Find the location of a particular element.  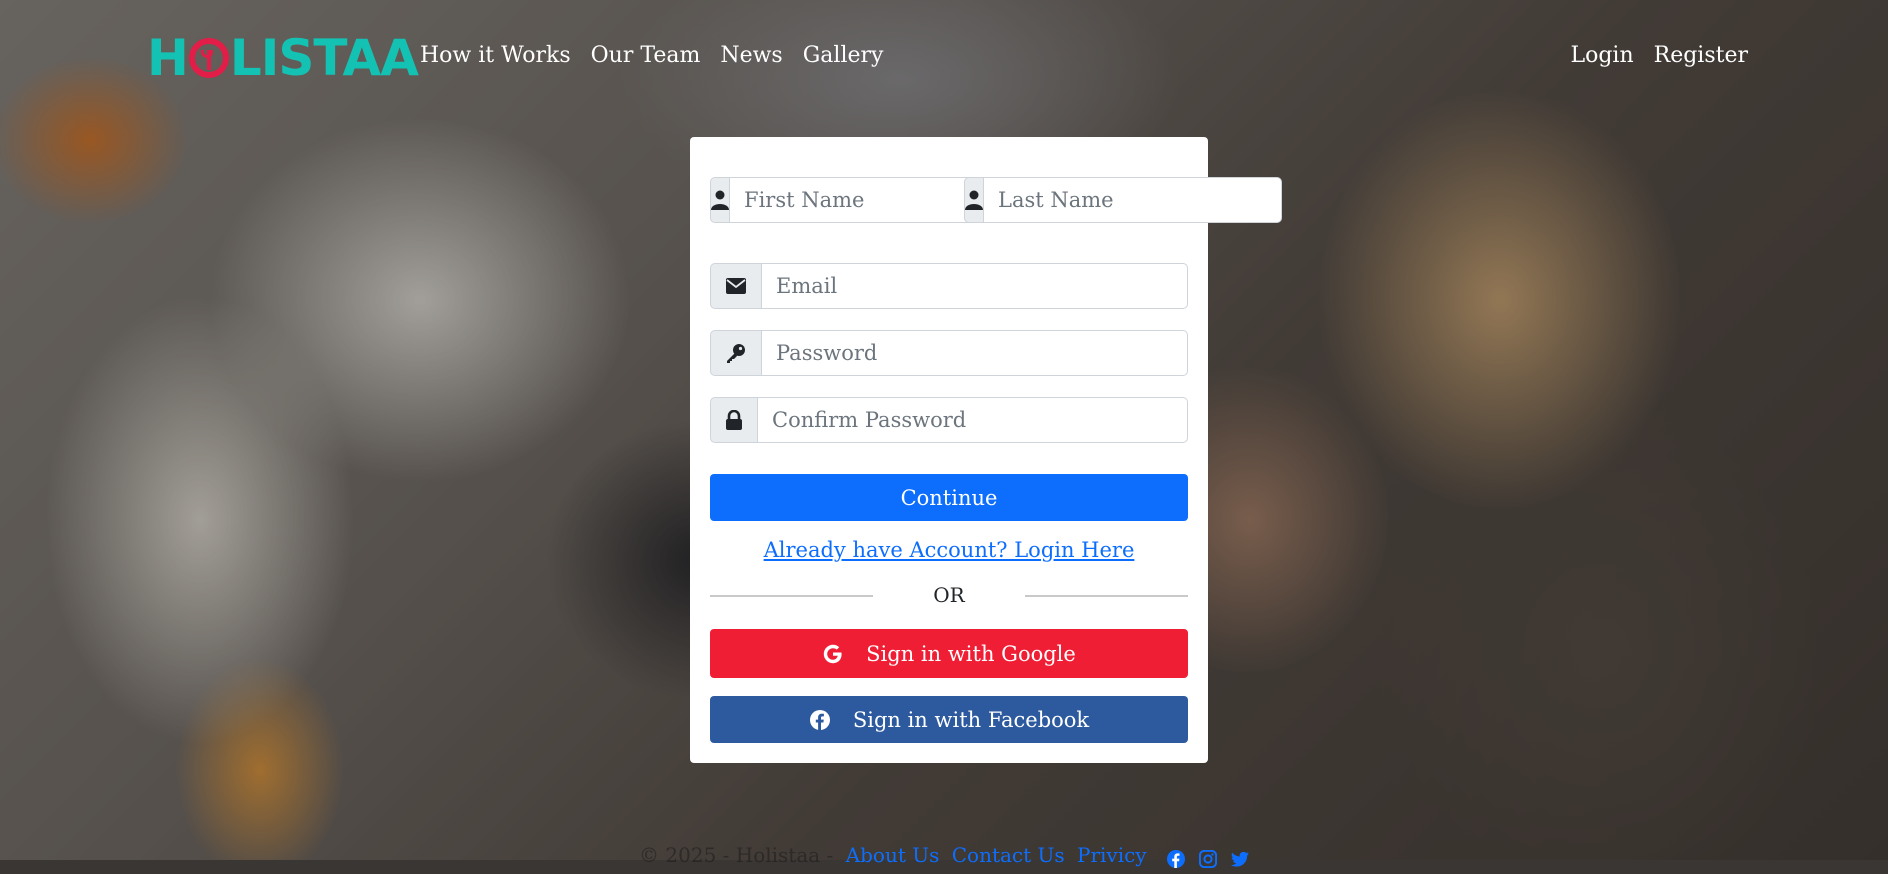

logo-o-mark-icon is located at coordinates (208, 58).